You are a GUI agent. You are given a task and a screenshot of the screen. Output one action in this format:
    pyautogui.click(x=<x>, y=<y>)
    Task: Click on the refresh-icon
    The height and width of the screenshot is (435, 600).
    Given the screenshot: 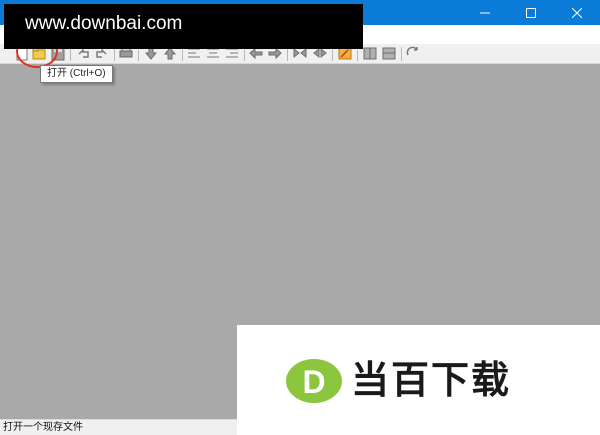 What is the action you would take?
    pyautogui.click(x=413, y=53)
    